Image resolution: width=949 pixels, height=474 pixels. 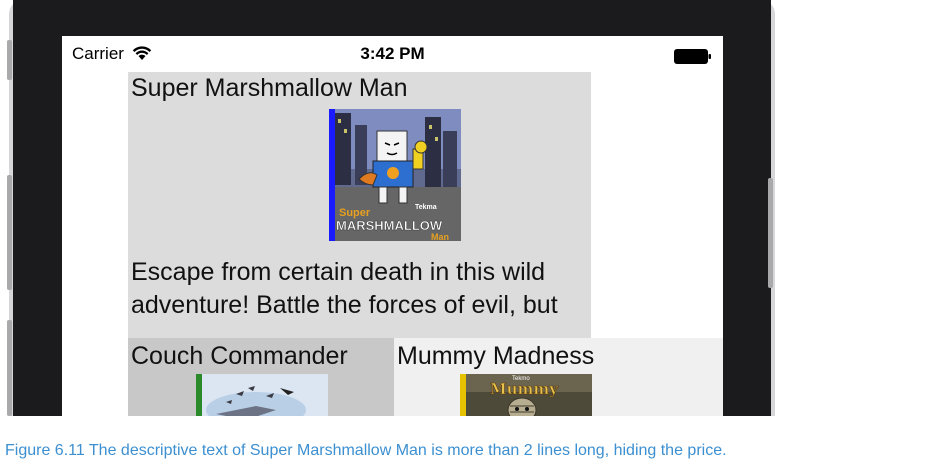 I want to click on game-card-mummy-madness: Mummy Madness Tekmo Mummy, so click(x=558, y=377).